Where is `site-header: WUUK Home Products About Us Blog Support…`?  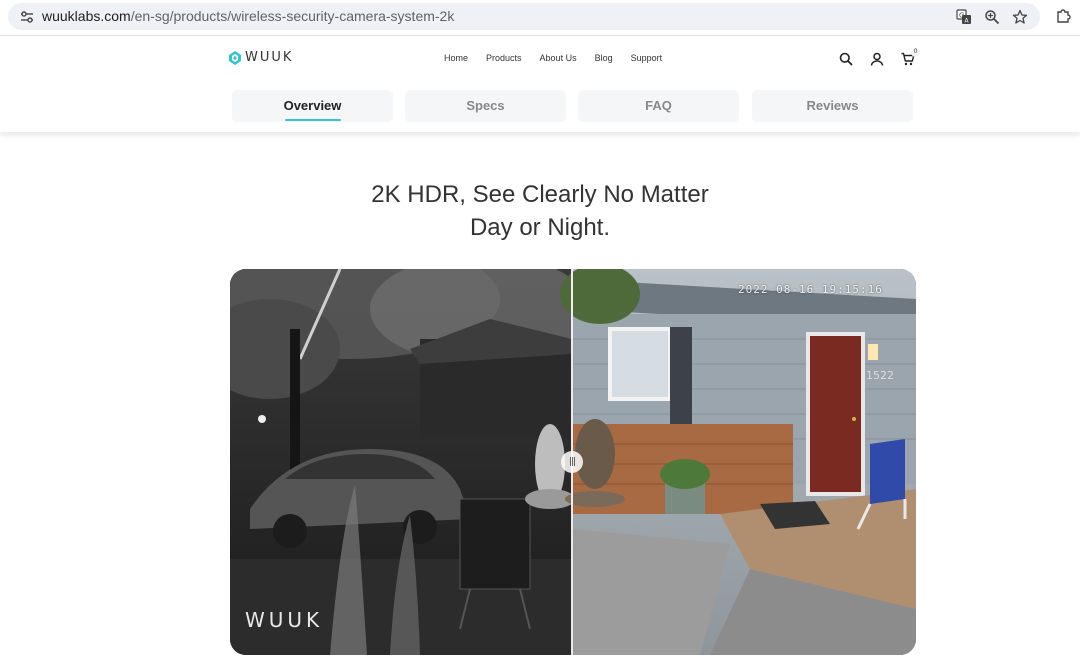
site-header: WUUK Home Products About Us Blog Support… is located at coordinates (540, 84).